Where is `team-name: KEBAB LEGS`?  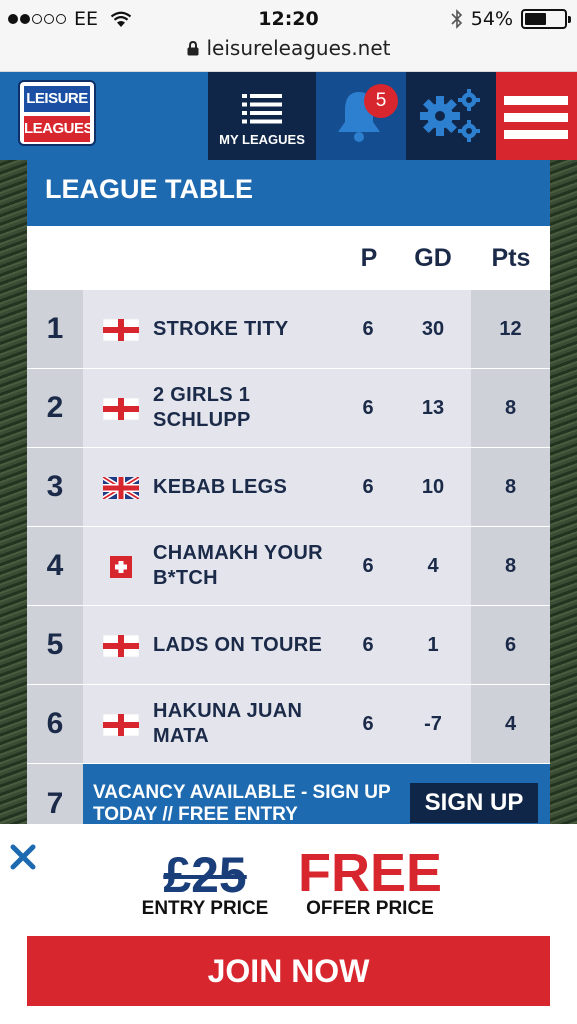 team-name: KEBAB LEGS is located at coordinates (253, 487).